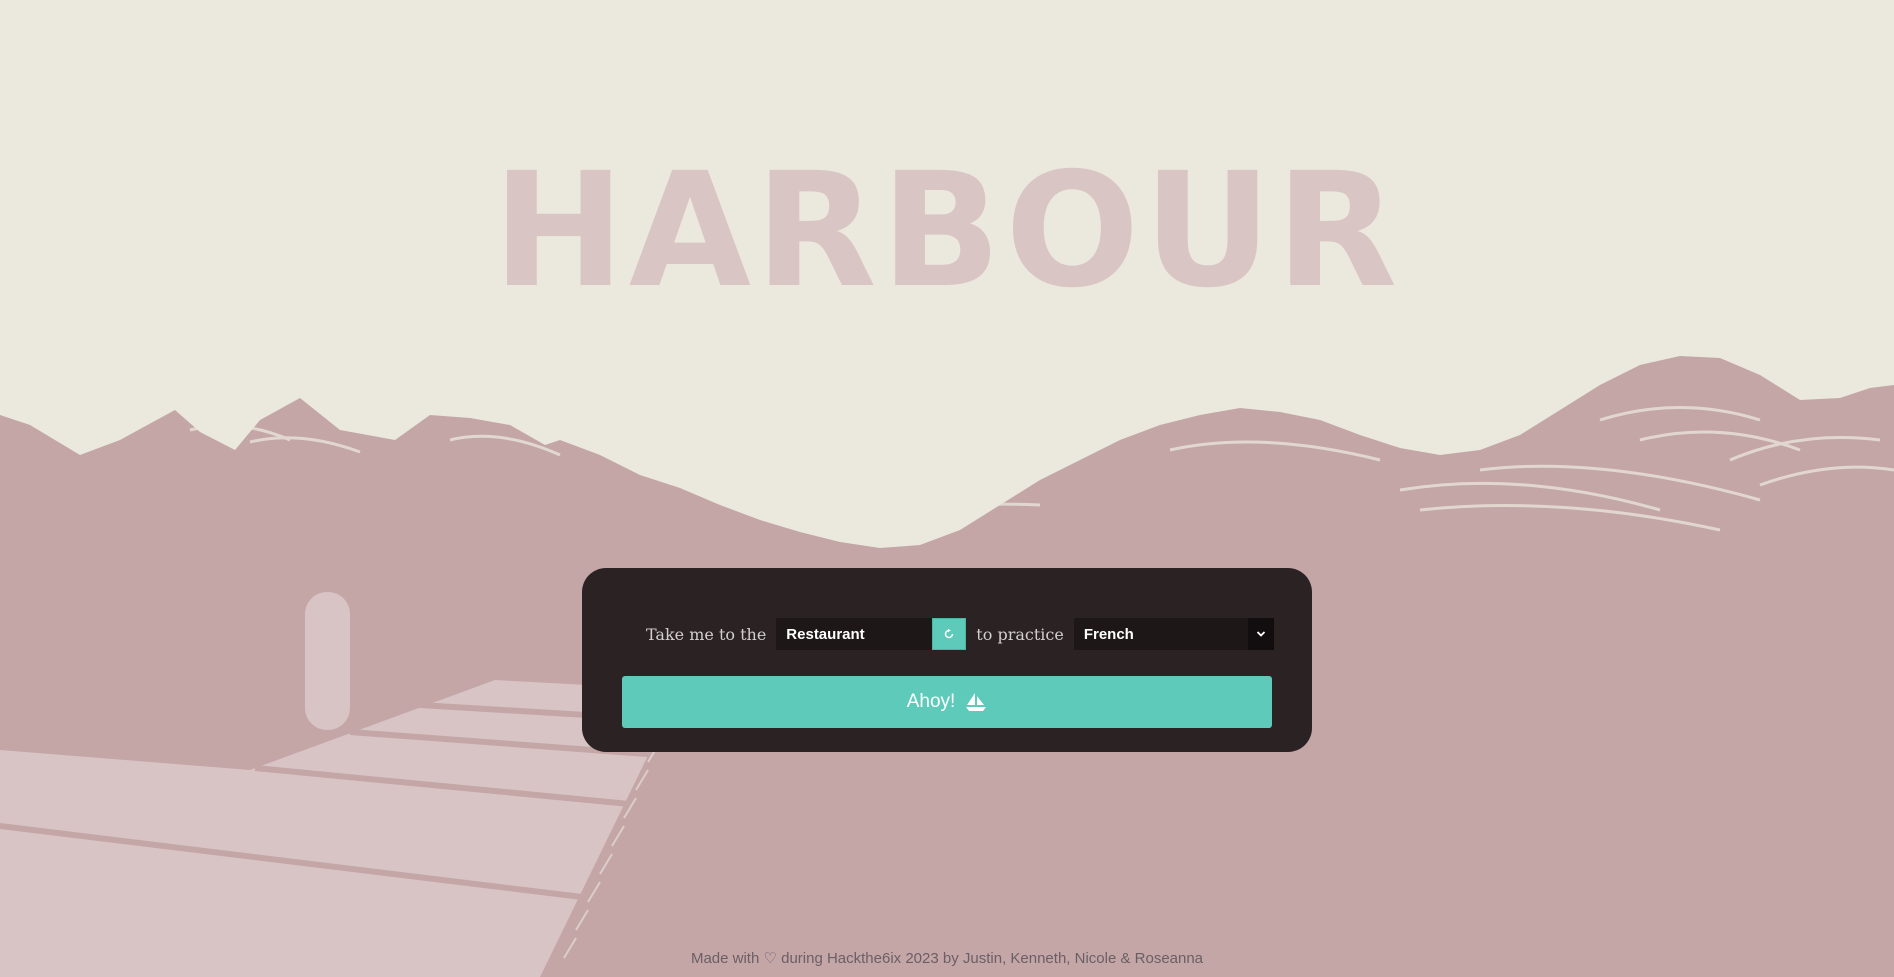 This screenshot has width=1894, height=977. I want to click on language-dropdown-arrow, so click(1260, 634).